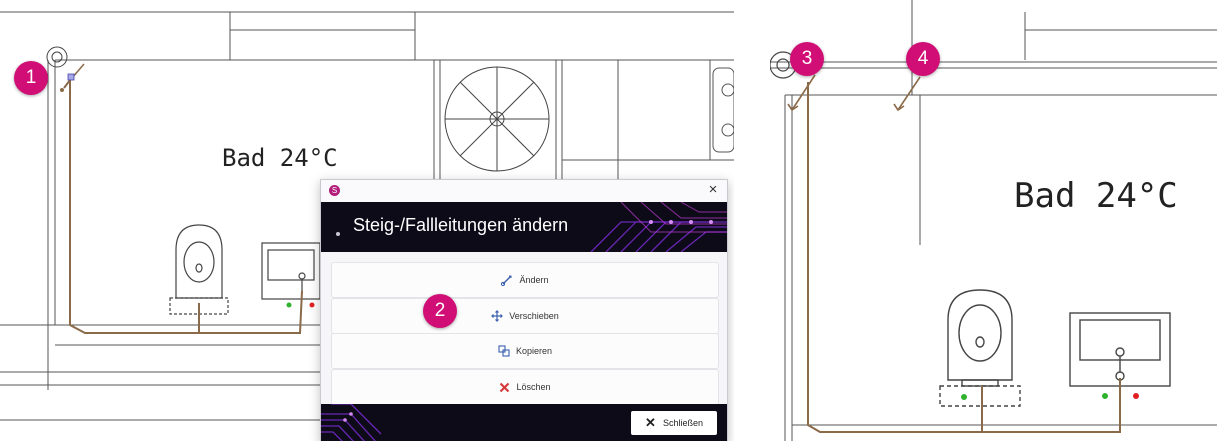  What do you see at coordinates (183, 205) in the screenshot?
I see `pipe-routing` at bounding box center [183, 205].